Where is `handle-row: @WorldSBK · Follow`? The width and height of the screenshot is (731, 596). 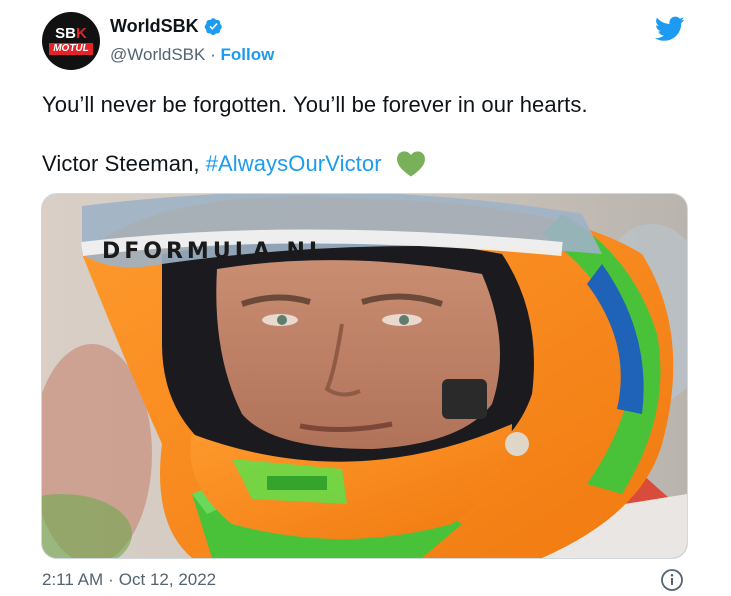 handle-row: @WorldSBK · Follow is located at coordinates (192, 55).